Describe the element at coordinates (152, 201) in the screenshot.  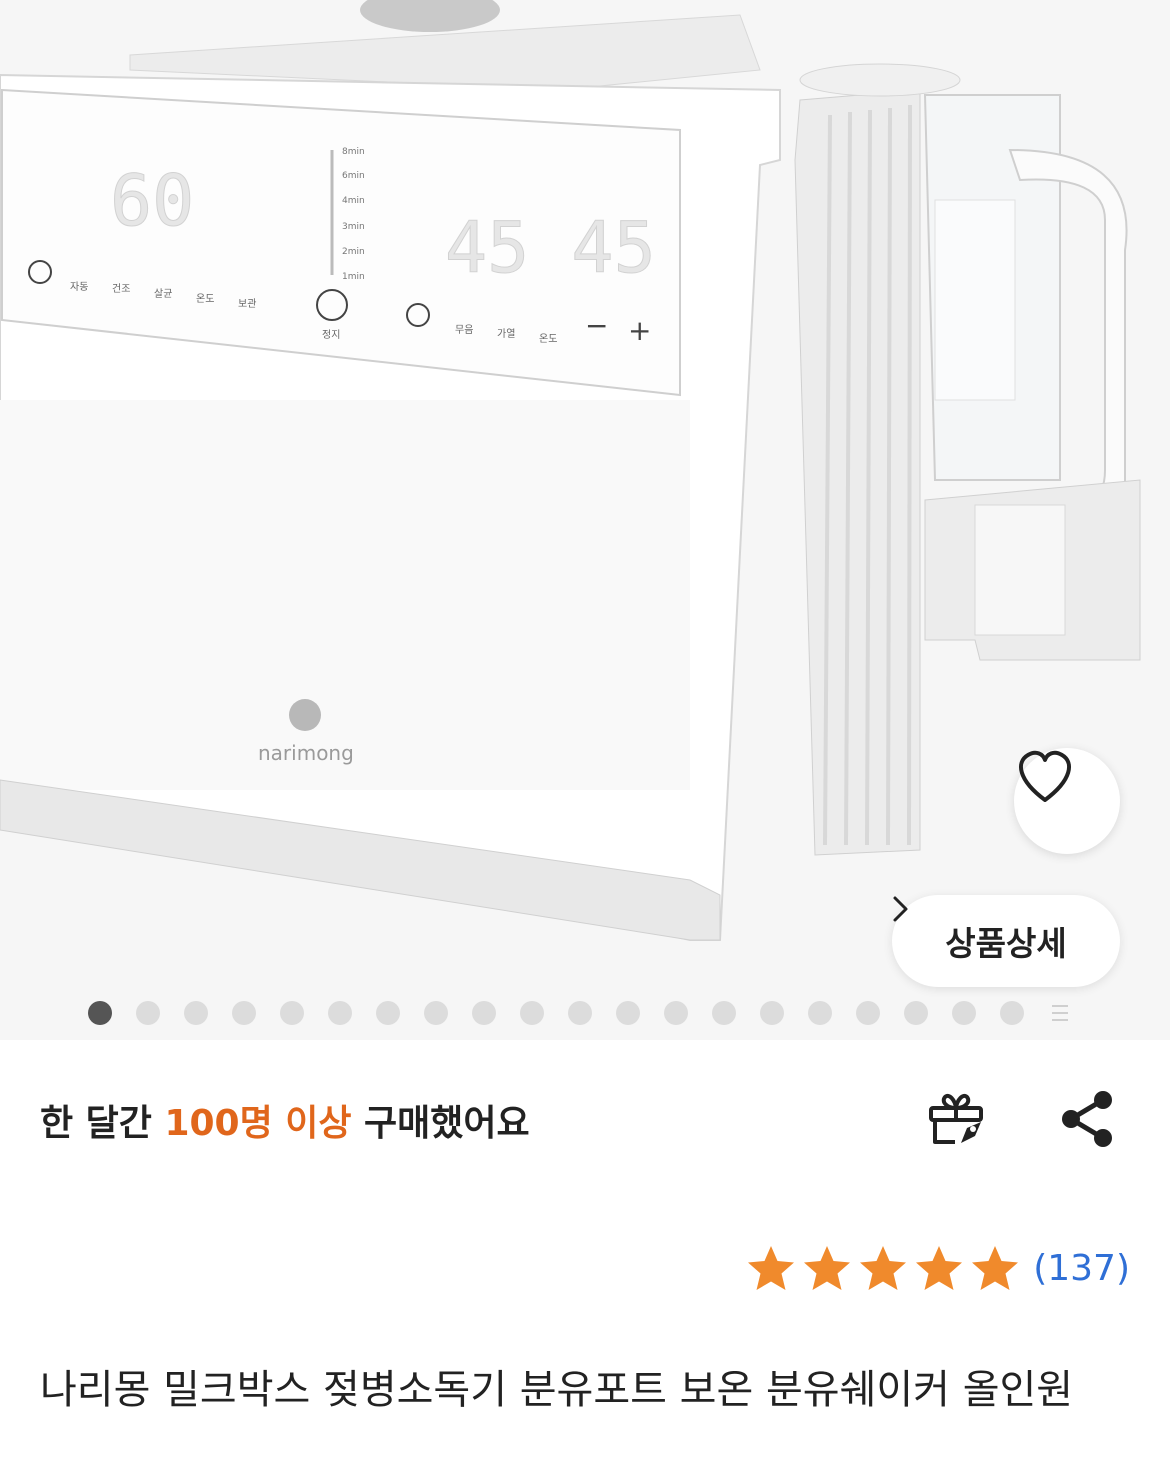
I see `display-left-number: 60` at that location.